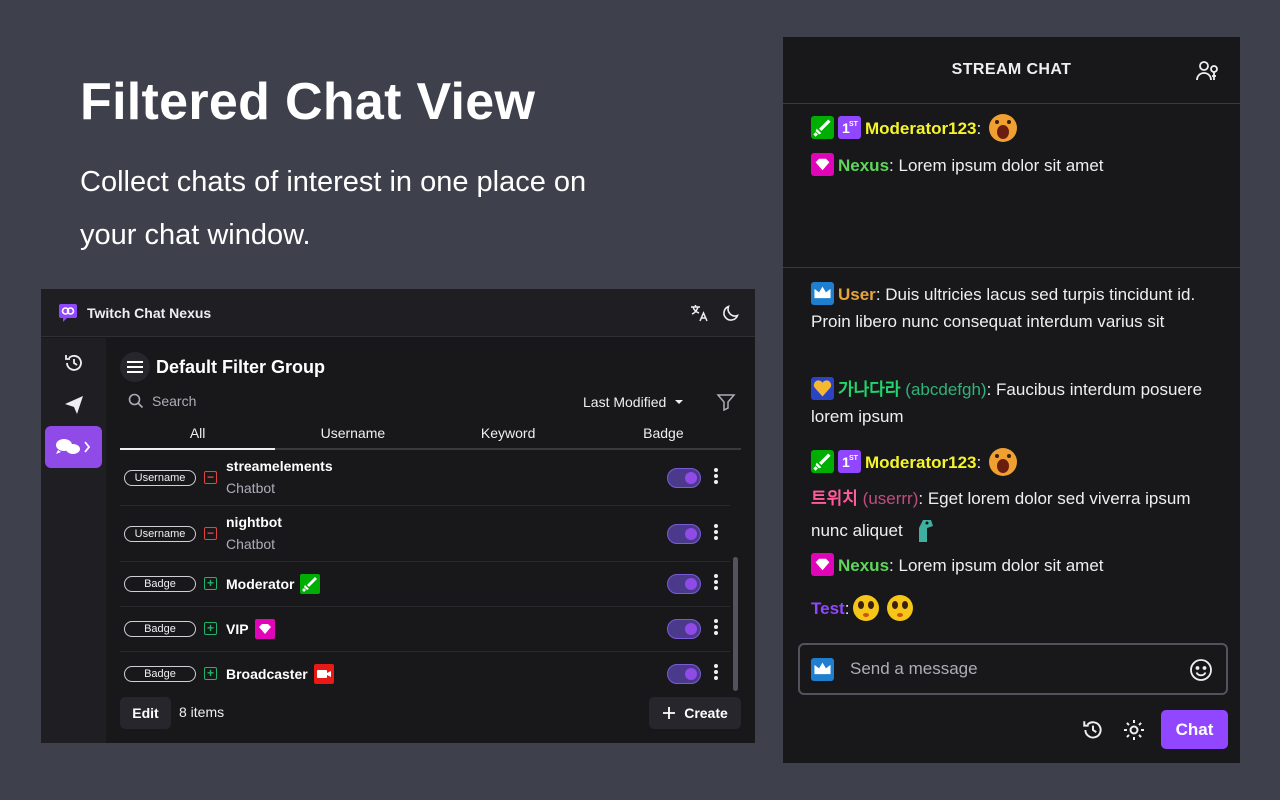  Describe the element at coordinates (890, 498) in the screenshot. I see `chat-login: (userrr)` at that location.